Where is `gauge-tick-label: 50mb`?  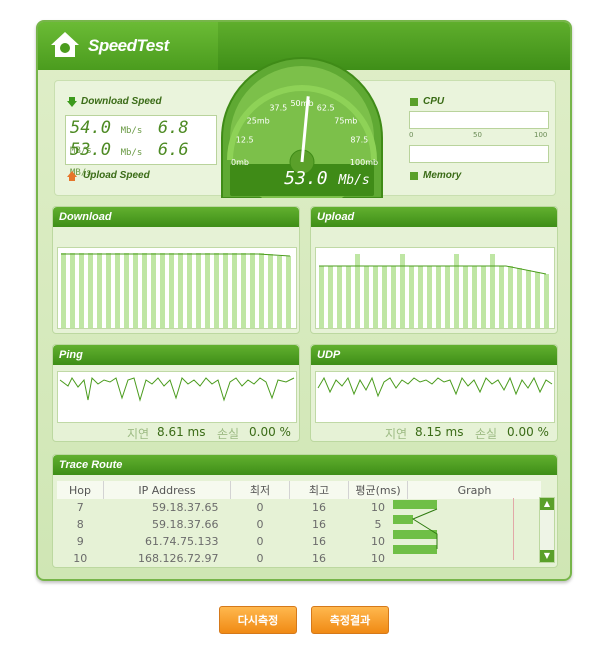 gauge-tick-label: 50mb is located at coordinates (301, 103).